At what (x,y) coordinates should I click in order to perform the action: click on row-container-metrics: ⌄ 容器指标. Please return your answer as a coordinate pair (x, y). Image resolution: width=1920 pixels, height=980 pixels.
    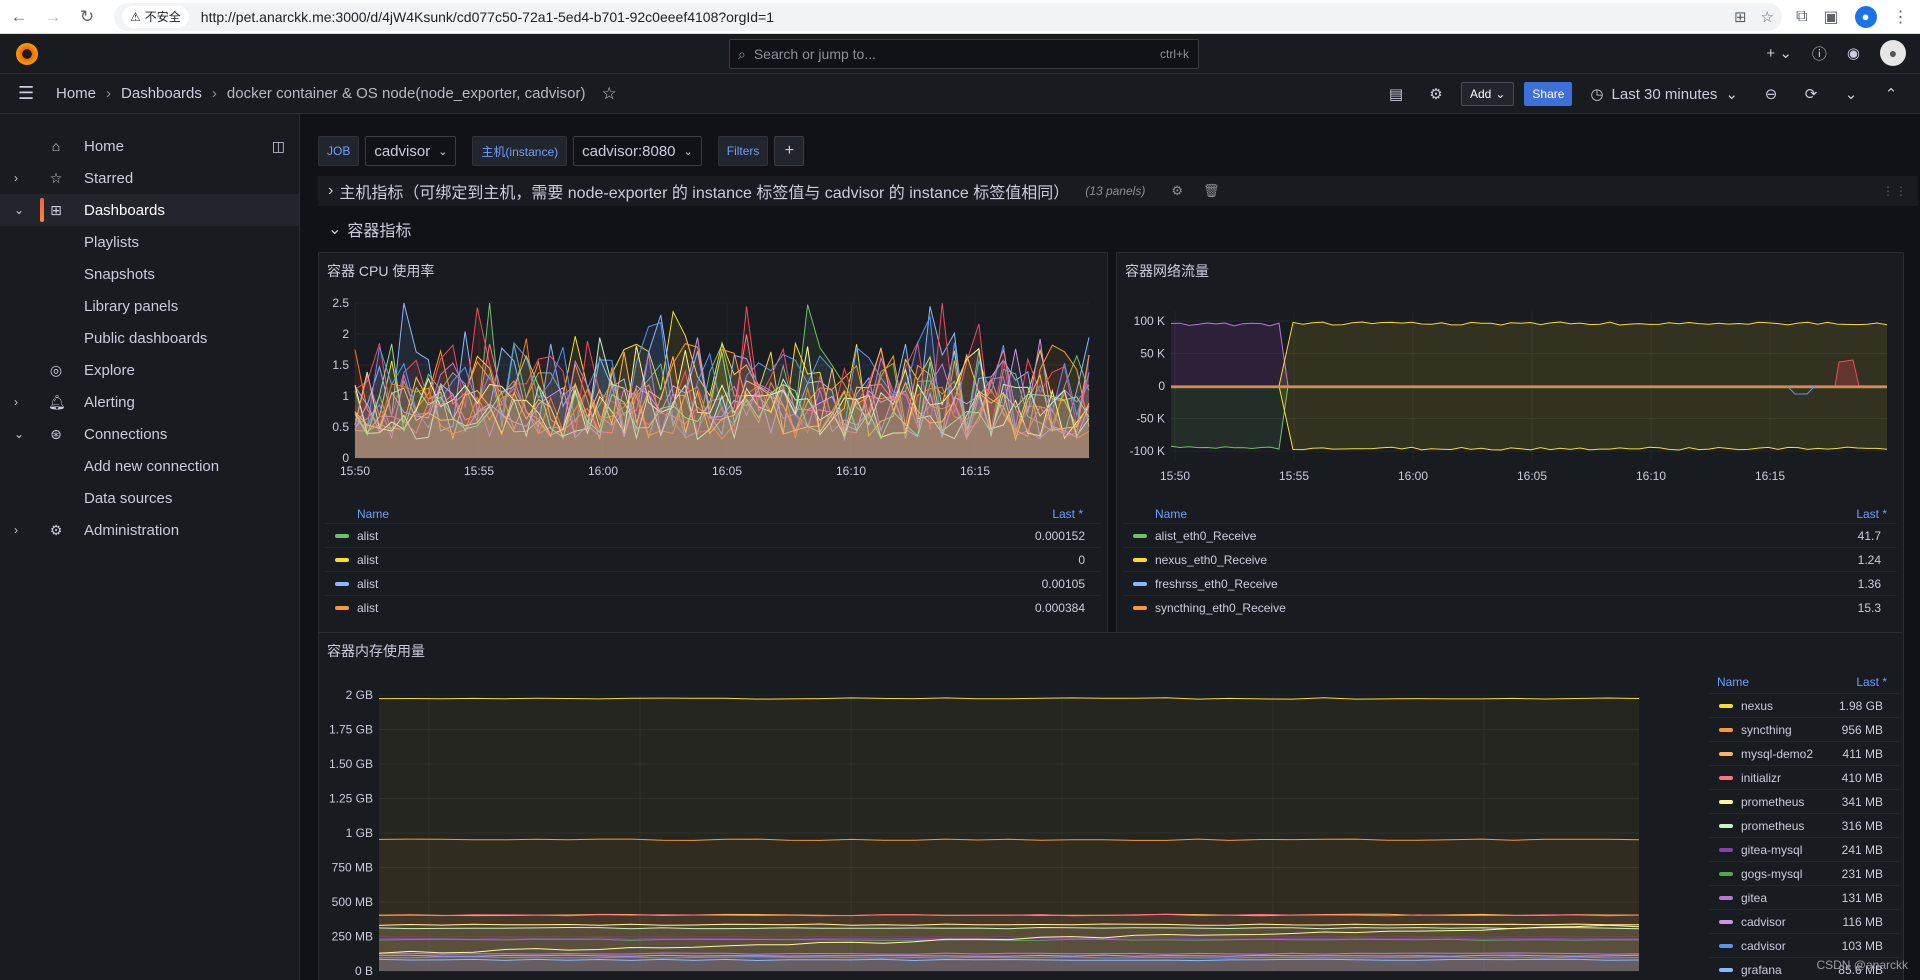
    Looking at the image, I should click on (364, 229).